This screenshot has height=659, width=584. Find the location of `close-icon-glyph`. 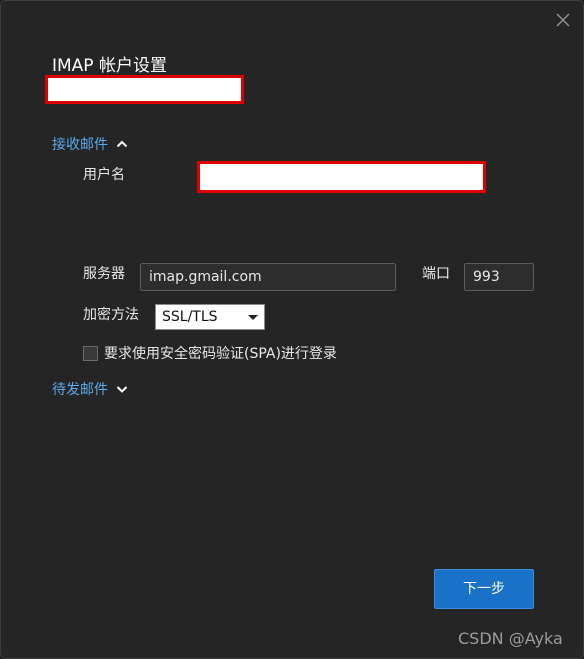

close-icon-glyph is located at coordinates (563, 20).